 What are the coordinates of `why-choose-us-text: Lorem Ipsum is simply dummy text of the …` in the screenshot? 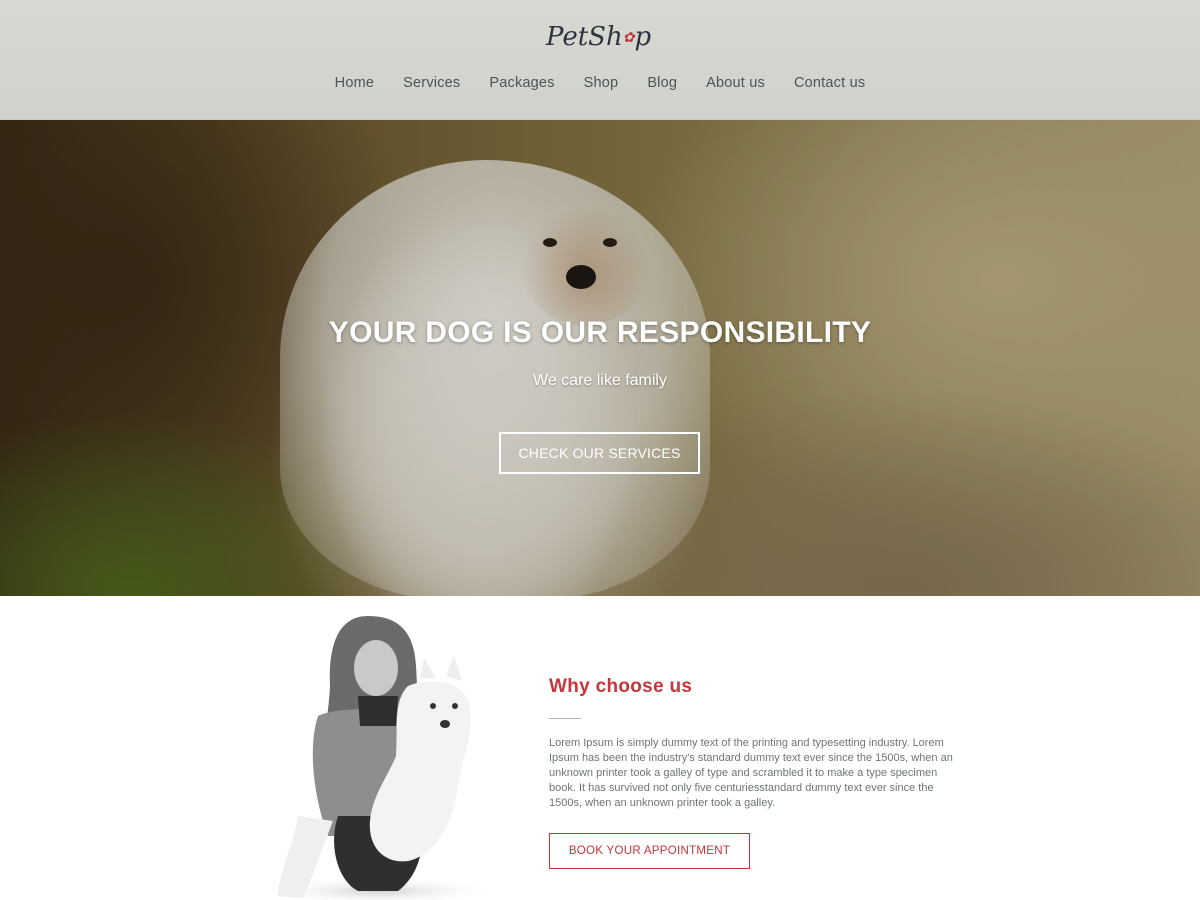 It's located at (751, 773).